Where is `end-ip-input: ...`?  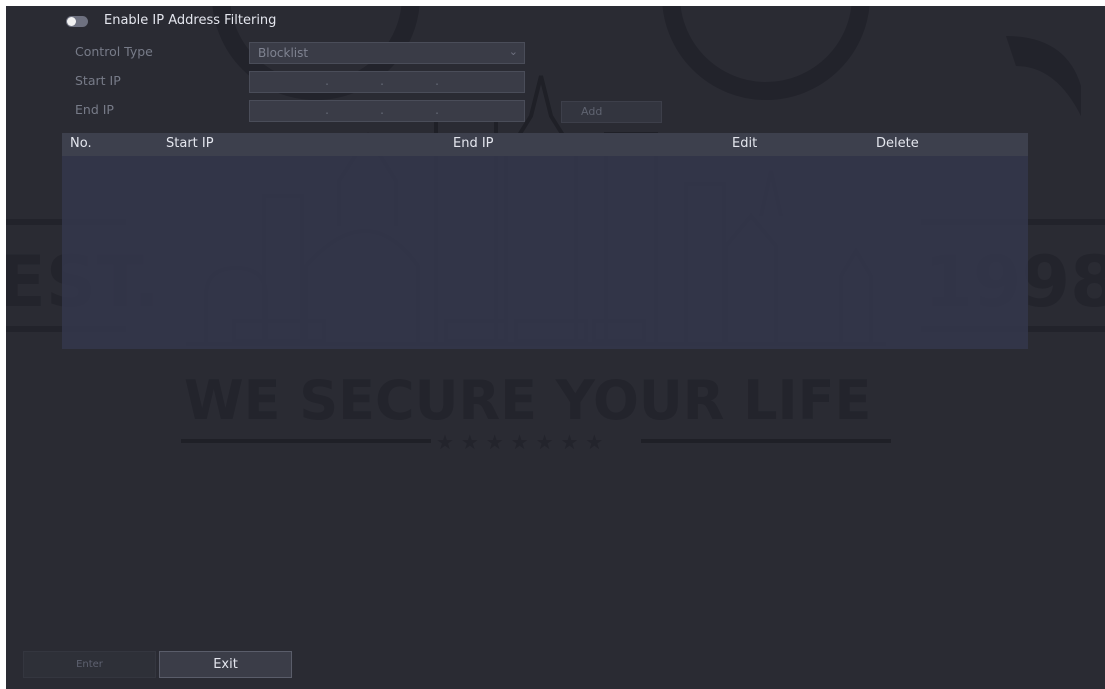 end-ip-input: ... is located at coordinates (387, 111).